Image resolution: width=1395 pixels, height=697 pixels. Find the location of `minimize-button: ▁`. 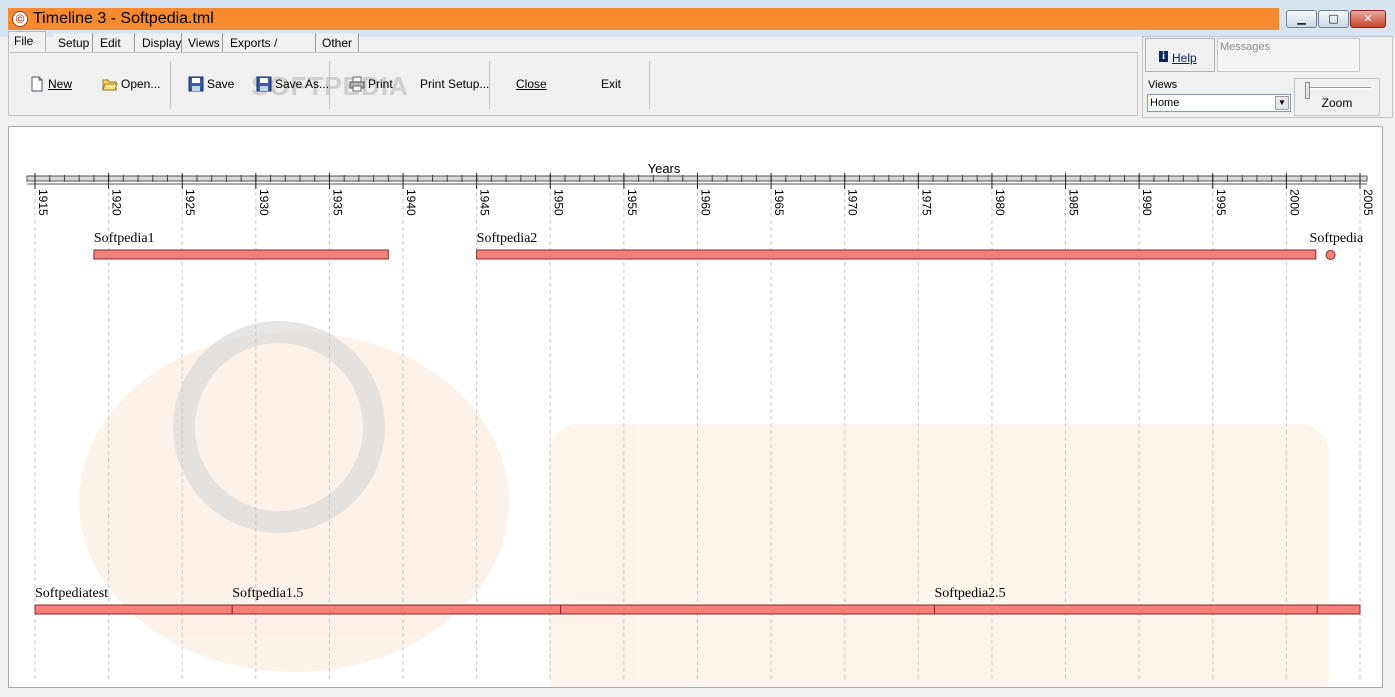

minimize-button: ▁ is located at coordinates (1301, 19).